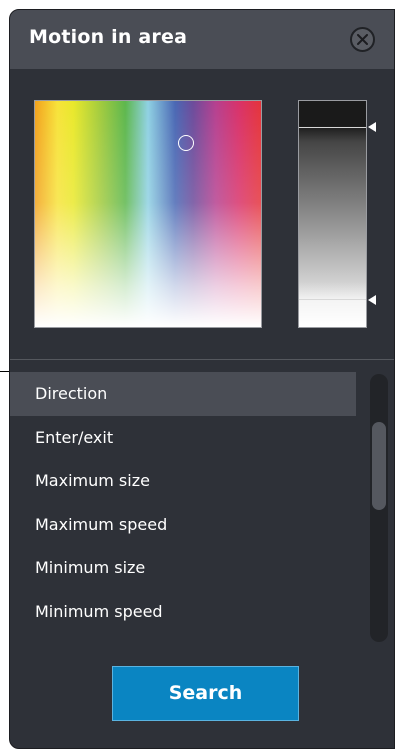 The image size is (395, 749). I want to click on list-item-maximum-size: Maximum size, so click(183, 481).